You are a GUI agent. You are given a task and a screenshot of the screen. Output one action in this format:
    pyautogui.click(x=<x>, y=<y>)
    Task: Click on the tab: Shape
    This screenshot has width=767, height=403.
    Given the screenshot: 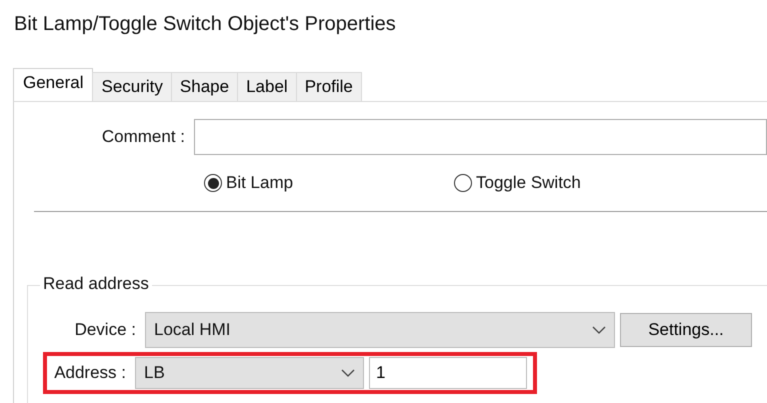 What is the action you would take?
    pyautogui.click(x=204, y=86)
    